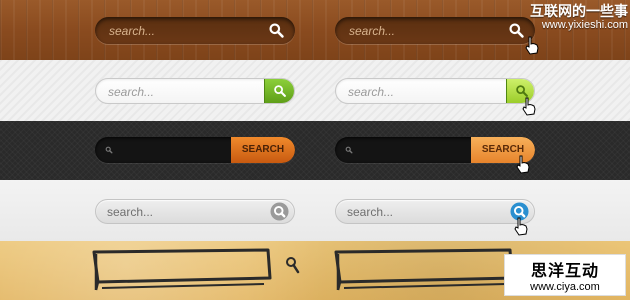  Describe the element at coordinates (435, 150) in the screenshot. I see `dark-search-field-hover: SEARCH` at that location.